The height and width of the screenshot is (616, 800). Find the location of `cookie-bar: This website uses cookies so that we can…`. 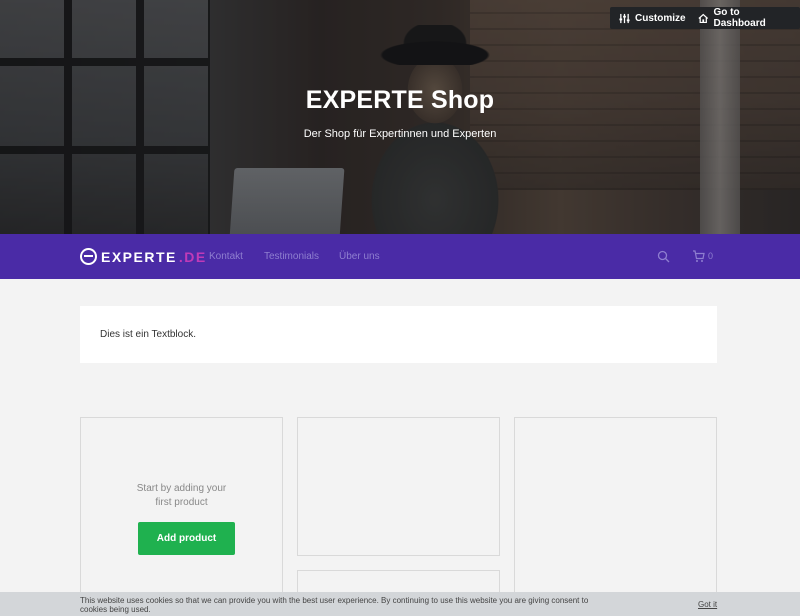

cookie-bar: This website uses cookies so that we can… is located at coordinates (400, 604).